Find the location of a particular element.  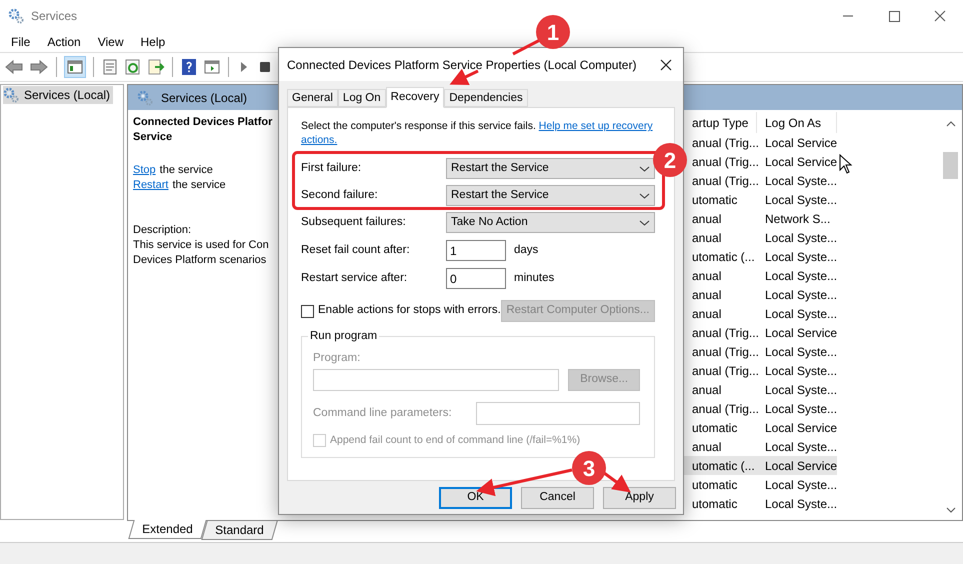

callout-number: 1 is located at coordinates (553, 32).